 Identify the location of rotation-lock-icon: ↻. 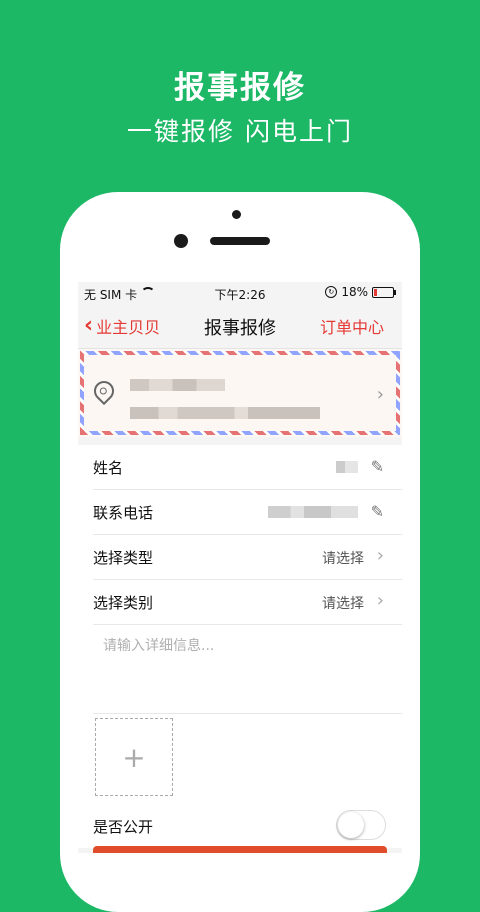
(331, 292).